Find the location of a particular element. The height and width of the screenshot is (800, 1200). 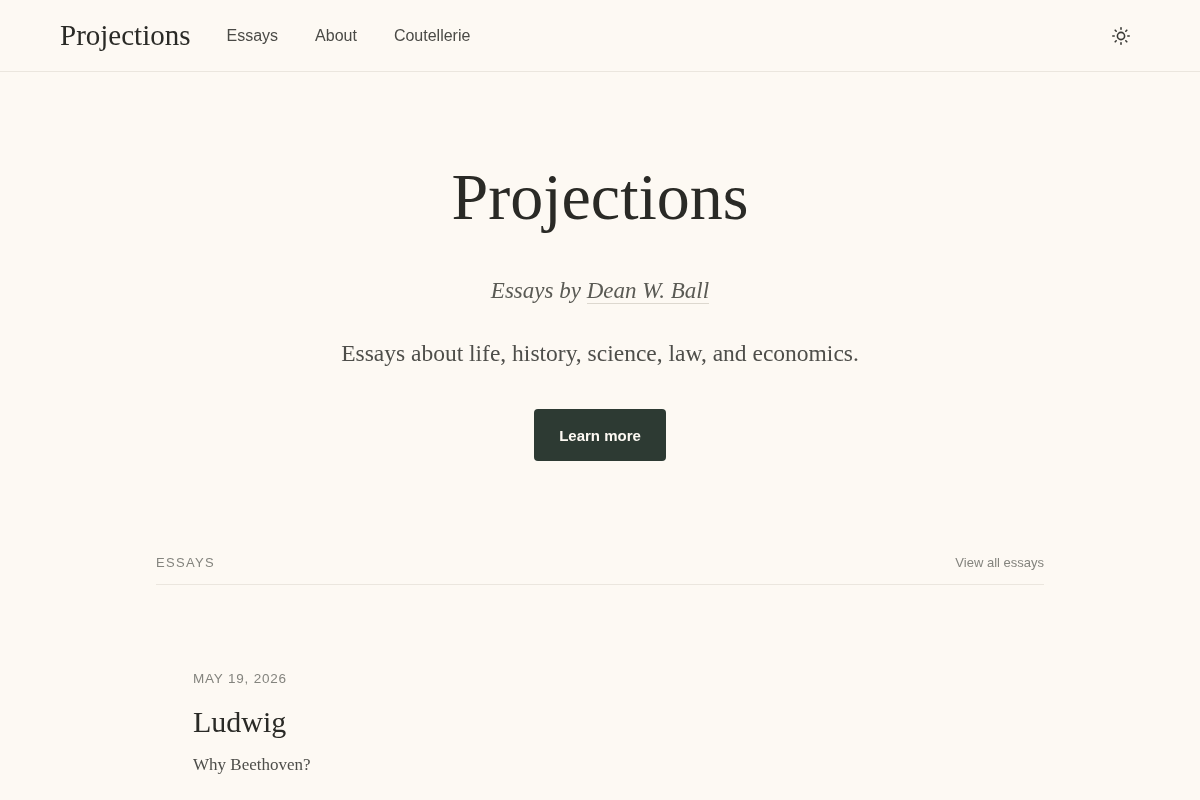

sun-icon is located at coordinates (1121, 35).